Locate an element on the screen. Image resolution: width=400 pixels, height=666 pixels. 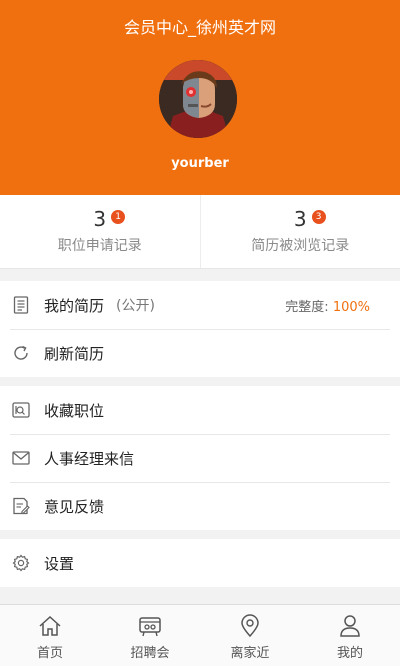
refresh-resume-label: 刷新简历 is located at coordinates (74, 353).